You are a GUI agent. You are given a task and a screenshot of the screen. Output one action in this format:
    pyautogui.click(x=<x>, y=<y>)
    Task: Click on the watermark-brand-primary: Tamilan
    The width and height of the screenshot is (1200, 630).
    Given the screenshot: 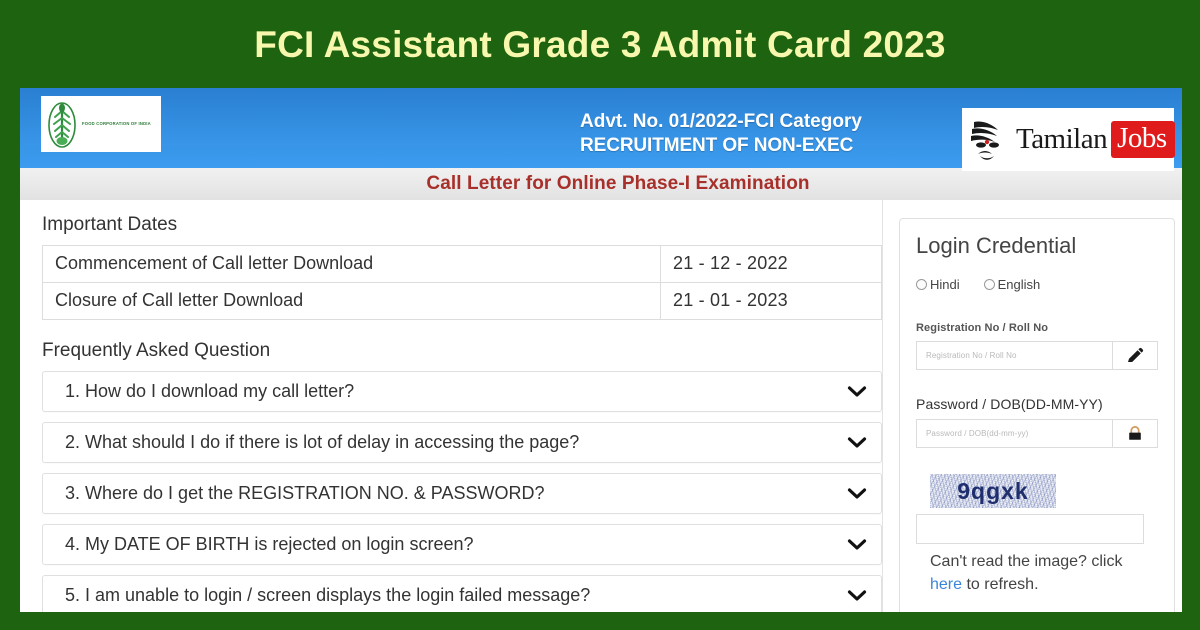 What is the action you would take?
    pyautogui.click(x=1062, y=139)
    